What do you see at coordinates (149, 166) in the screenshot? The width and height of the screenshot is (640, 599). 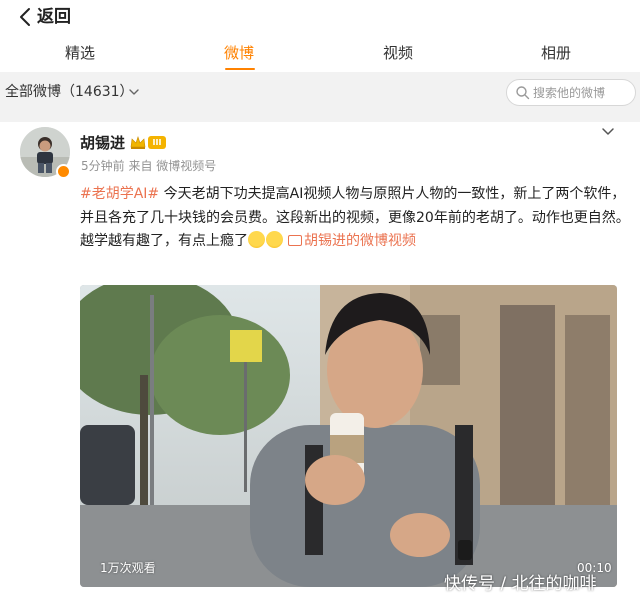 I see `post-meta: 5分钟前 来自 微博视频号` at bounding box center [149, 166].